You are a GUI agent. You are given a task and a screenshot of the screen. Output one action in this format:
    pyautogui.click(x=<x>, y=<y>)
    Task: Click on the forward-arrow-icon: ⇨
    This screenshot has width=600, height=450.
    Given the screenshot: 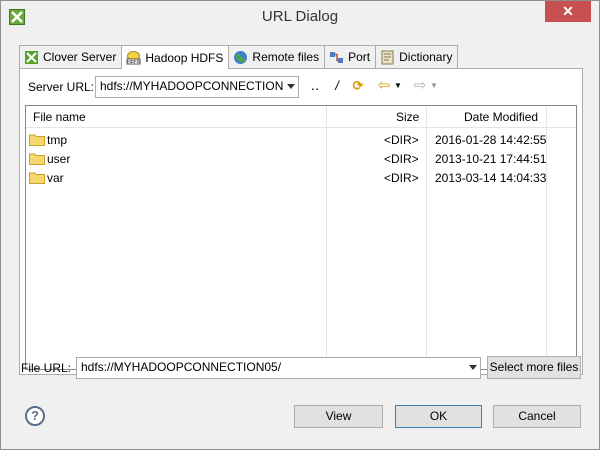 What is the action you would take?
    pyautogui.click(x=420, y=86)
    